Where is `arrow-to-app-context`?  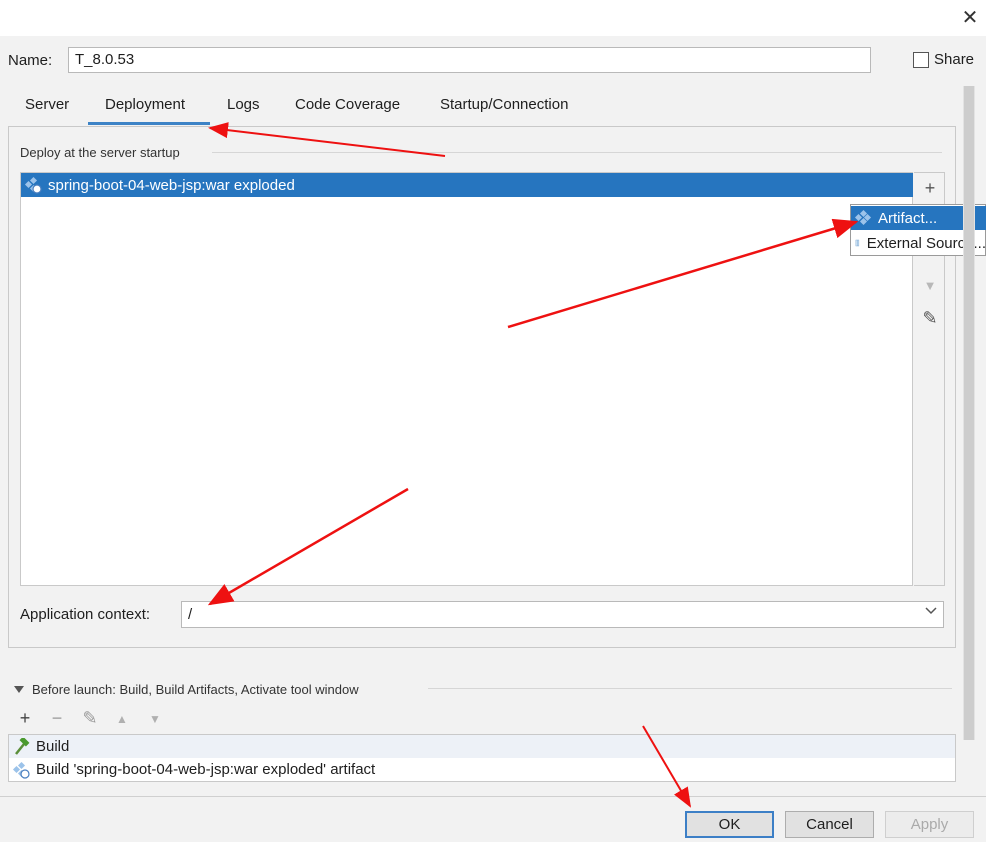 arrow-to-app-context is located at coordinates (308, 546).